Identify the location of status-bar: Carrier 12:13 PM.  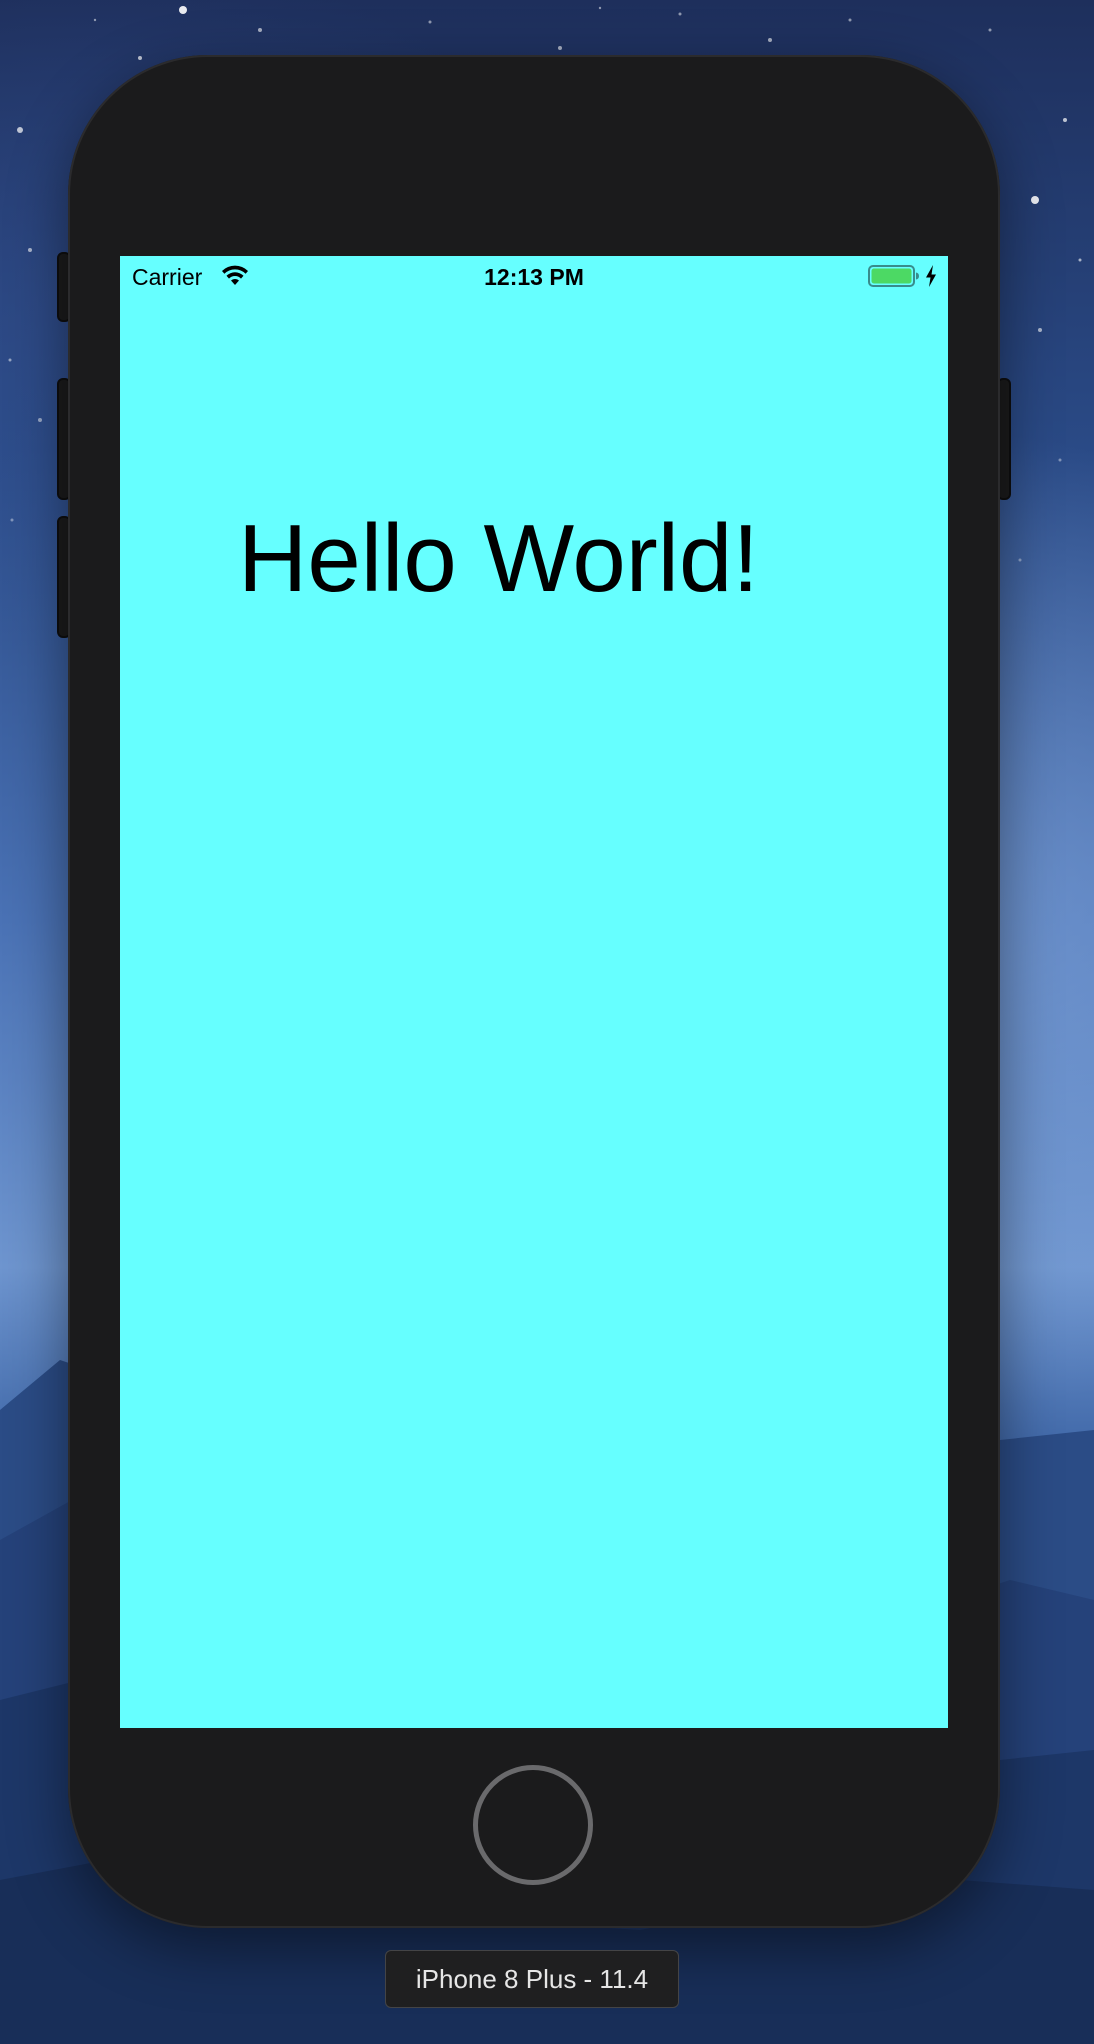
(534, 276).